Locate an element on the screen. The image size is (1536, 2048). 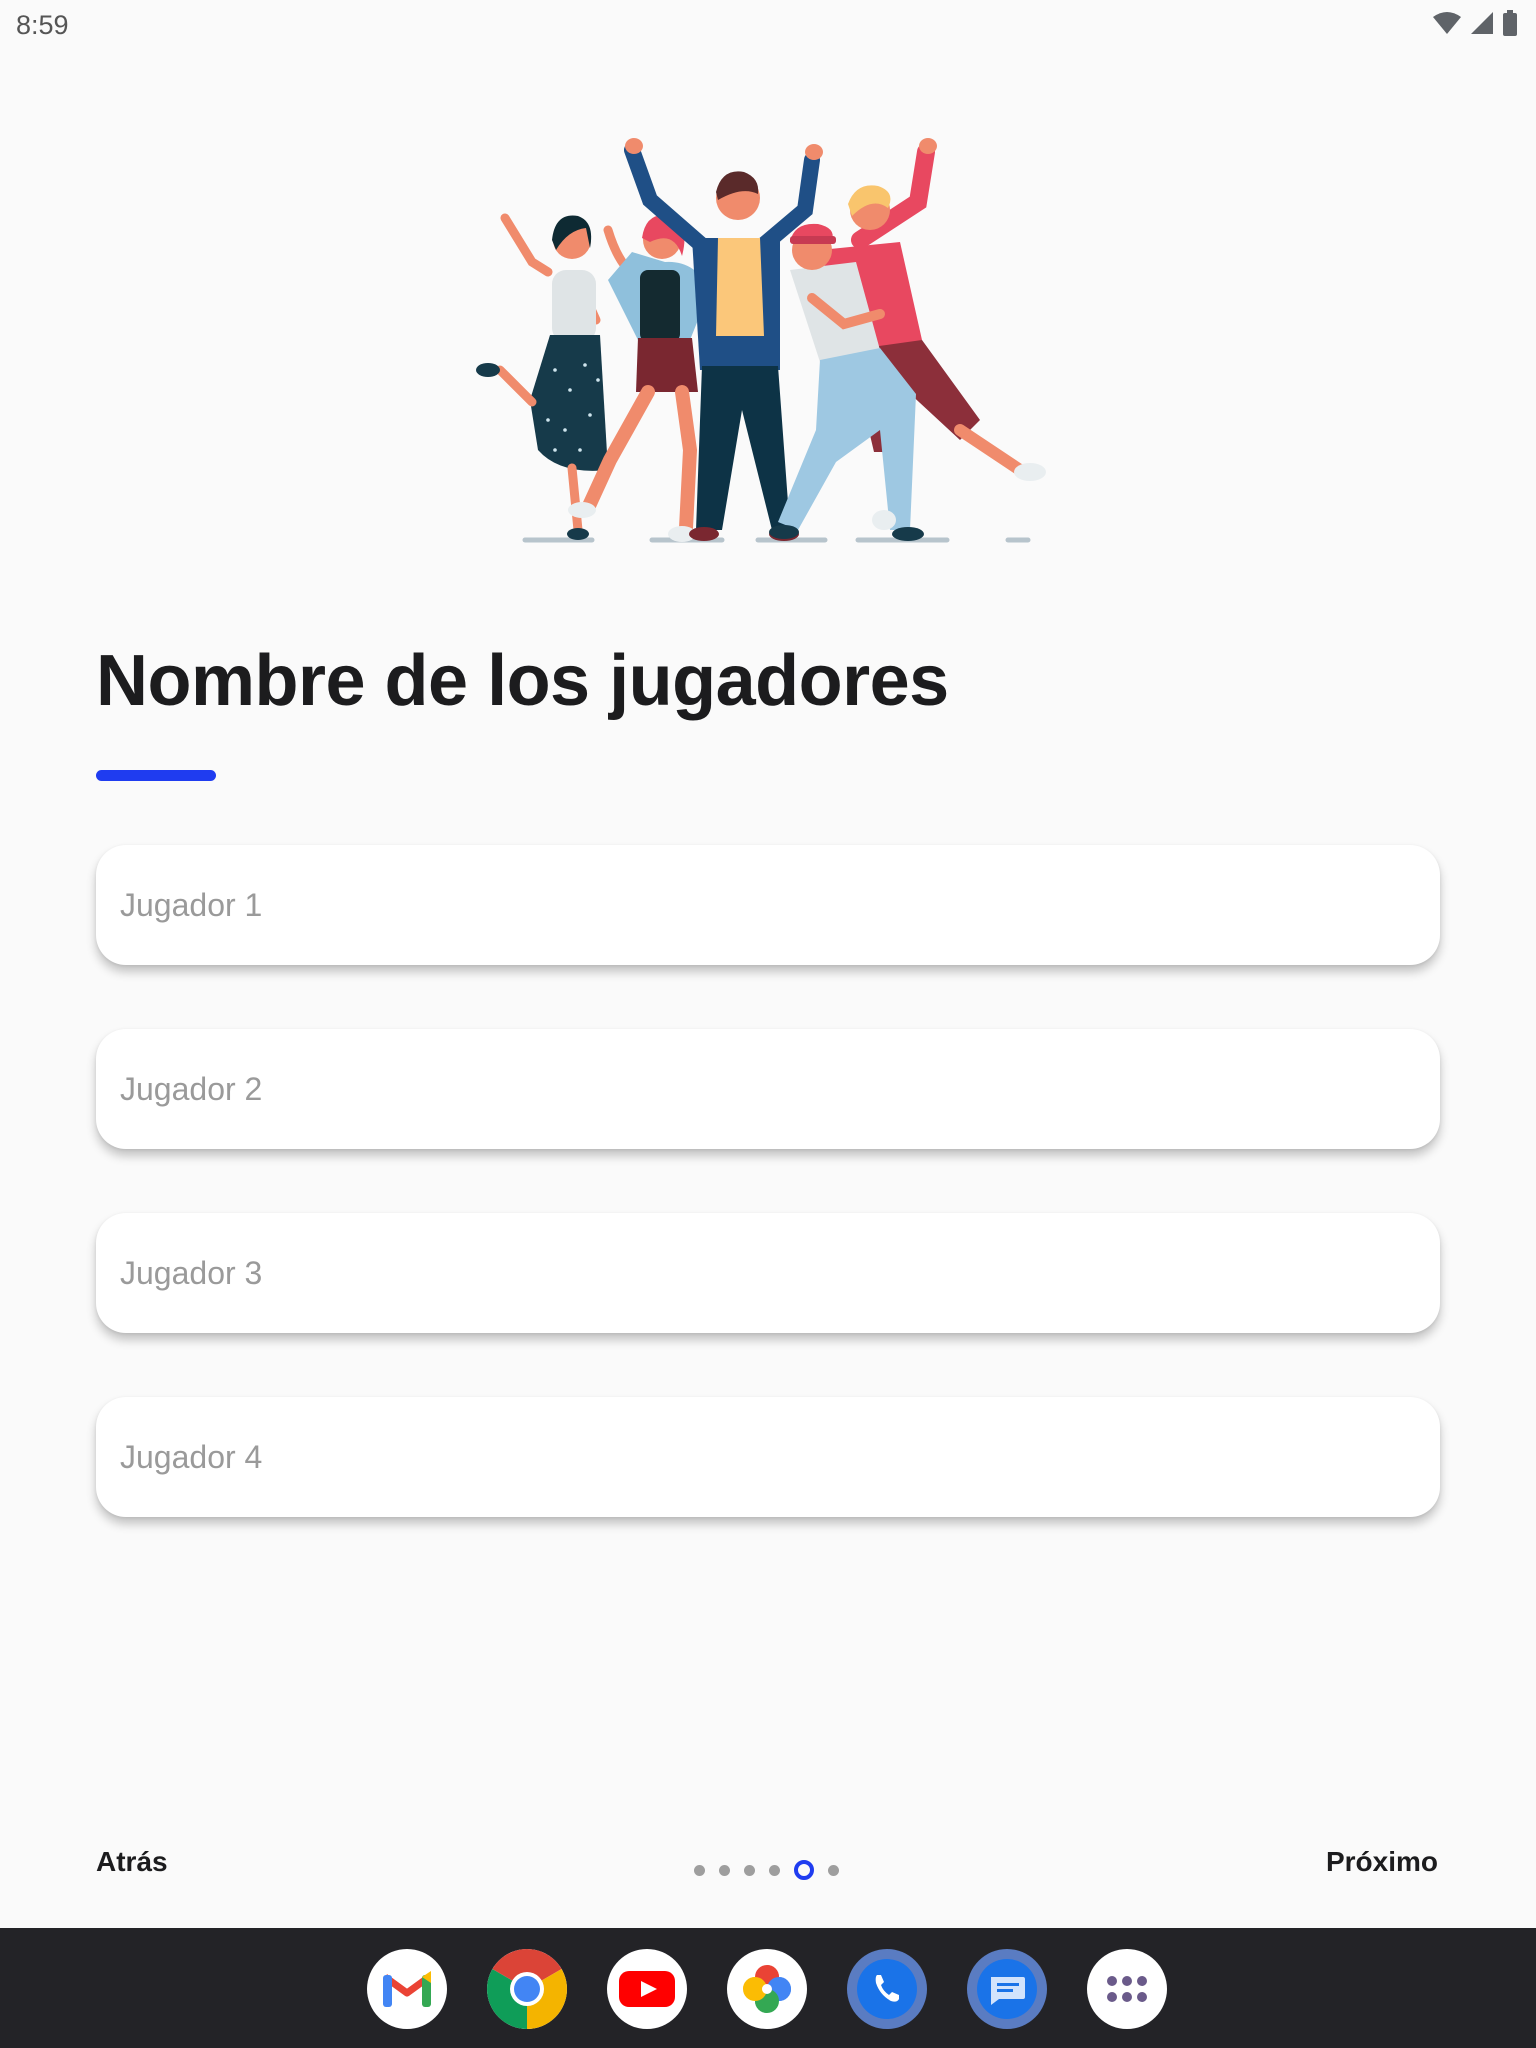
status-bar: 8:59 is located at coordinates (768, 25).